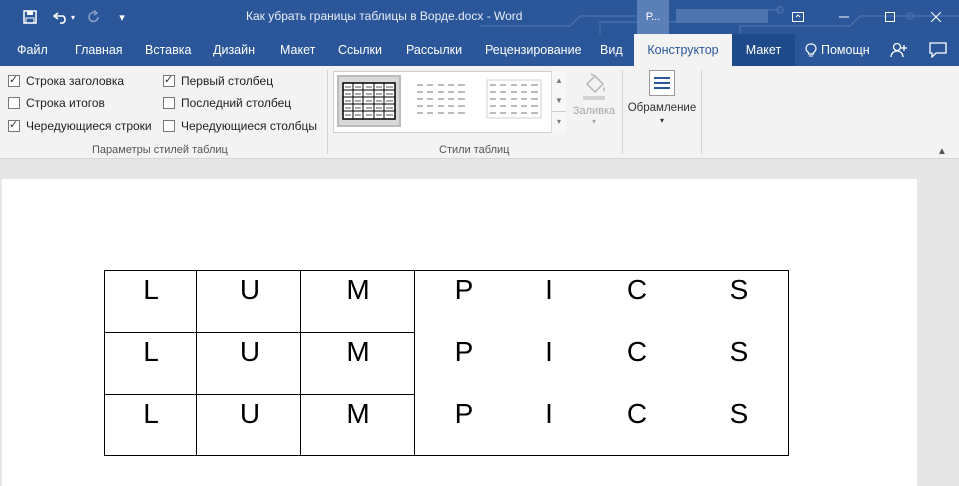 This screenshot has width=959, height=486. What do you see at coordinates (369, 101) in the screenshot?
I see `table-style-grid` at bounding box center [369, 101].